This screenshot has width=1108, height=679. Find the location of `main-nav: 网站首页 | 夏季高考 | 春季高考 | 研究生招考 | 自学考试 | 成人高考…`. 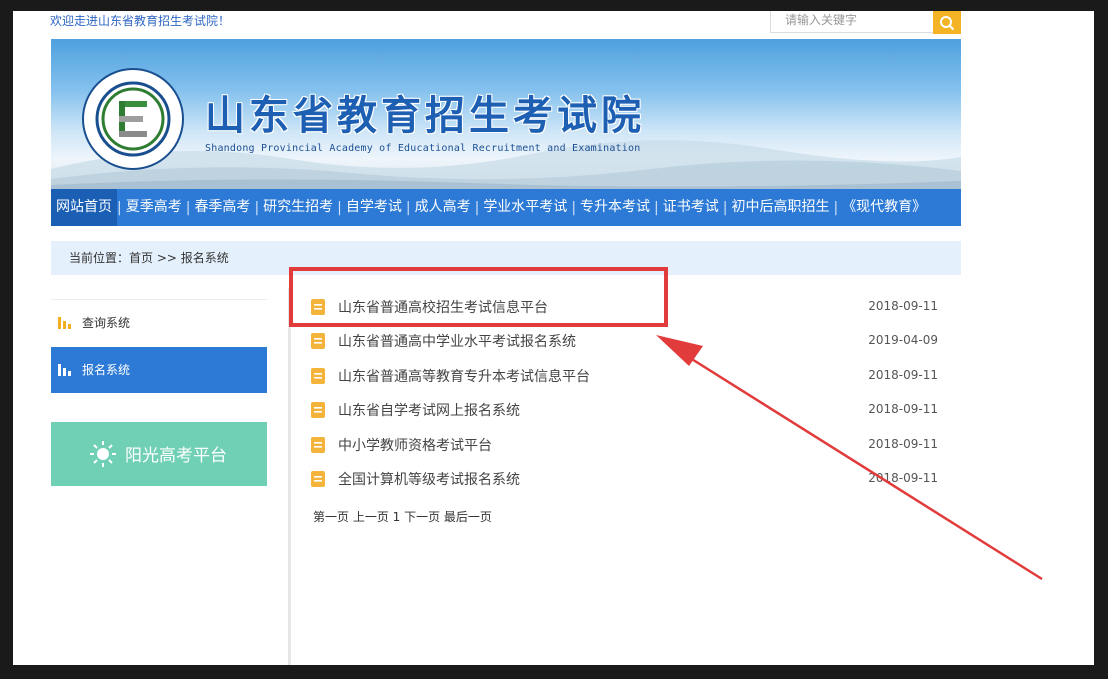

main-nav: 网站首页 | 夏季高考 | 春季高考 | 研究生招考 | 自学考试 | 成人高考… is located at coordinates (506, 207).